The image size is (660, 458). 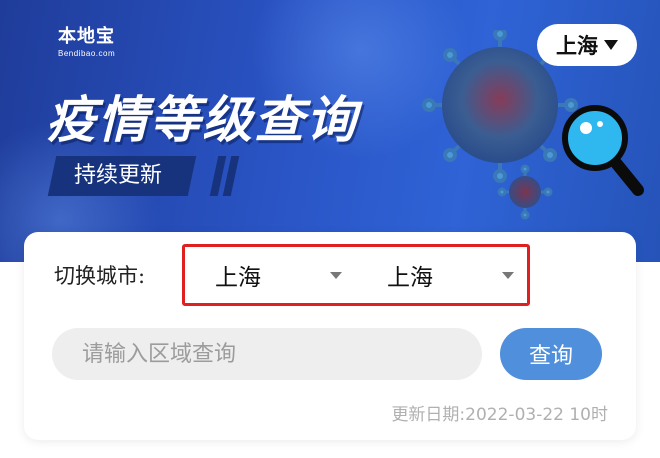 What do you see at coordinates (87, 53) in the screenshot?
I see `logo-subtext: Bendibao.com` at bounding box center [87, 53].